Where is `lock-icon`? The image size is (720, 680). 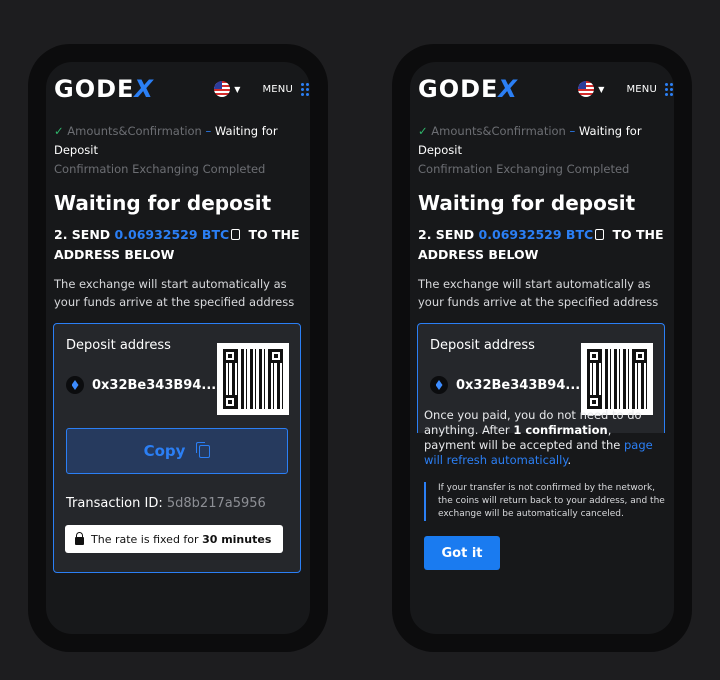
lock-icon is located at coordinates (79, 538).